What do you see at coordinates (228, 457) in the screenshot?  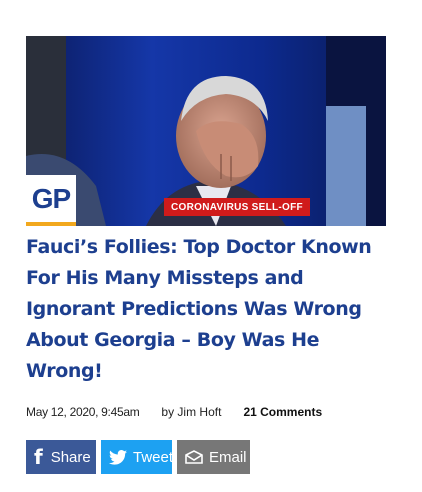 I see `email-share-label: Email` at bounding box center [228, 457].